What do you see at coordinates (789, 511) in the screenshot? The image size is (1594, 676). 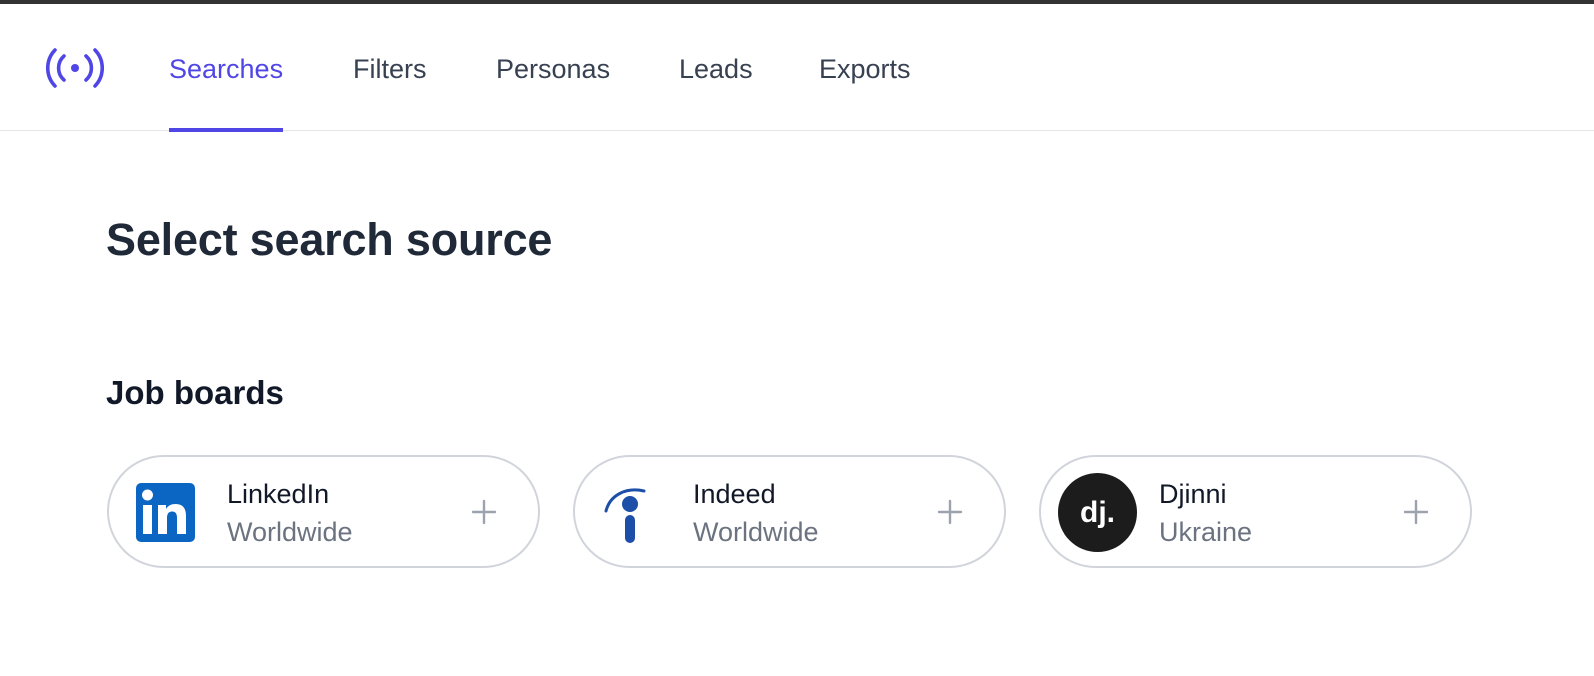 I see `source-card-indeed: Indeed Worldwide` at bounding box center [789, 511].